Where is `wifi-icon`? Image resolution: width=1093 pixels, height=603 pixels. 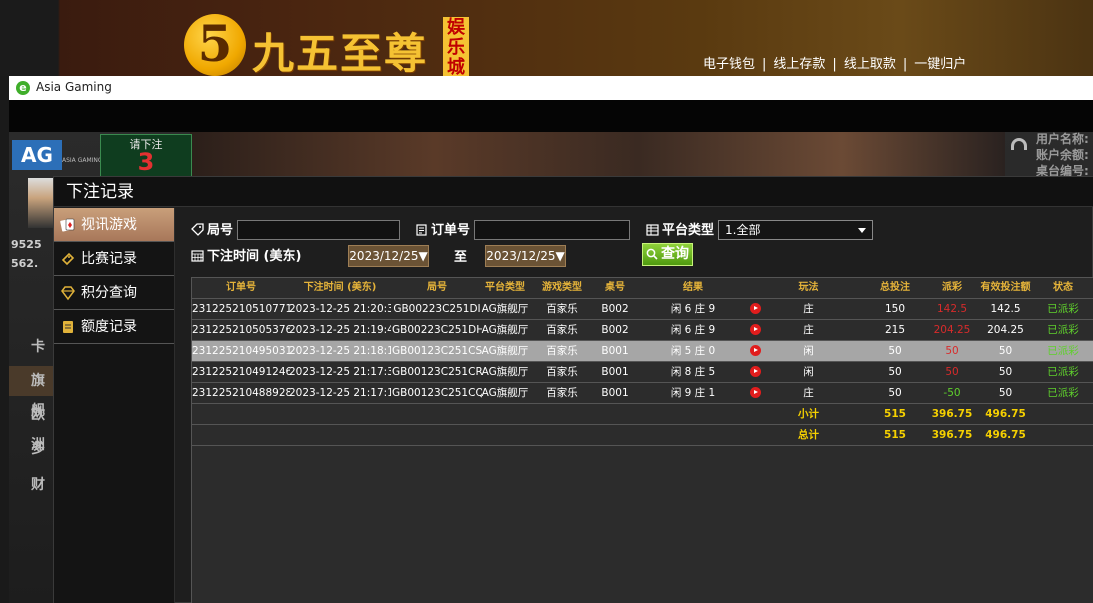
wifi-icon is located at coordinates (1019, 144).